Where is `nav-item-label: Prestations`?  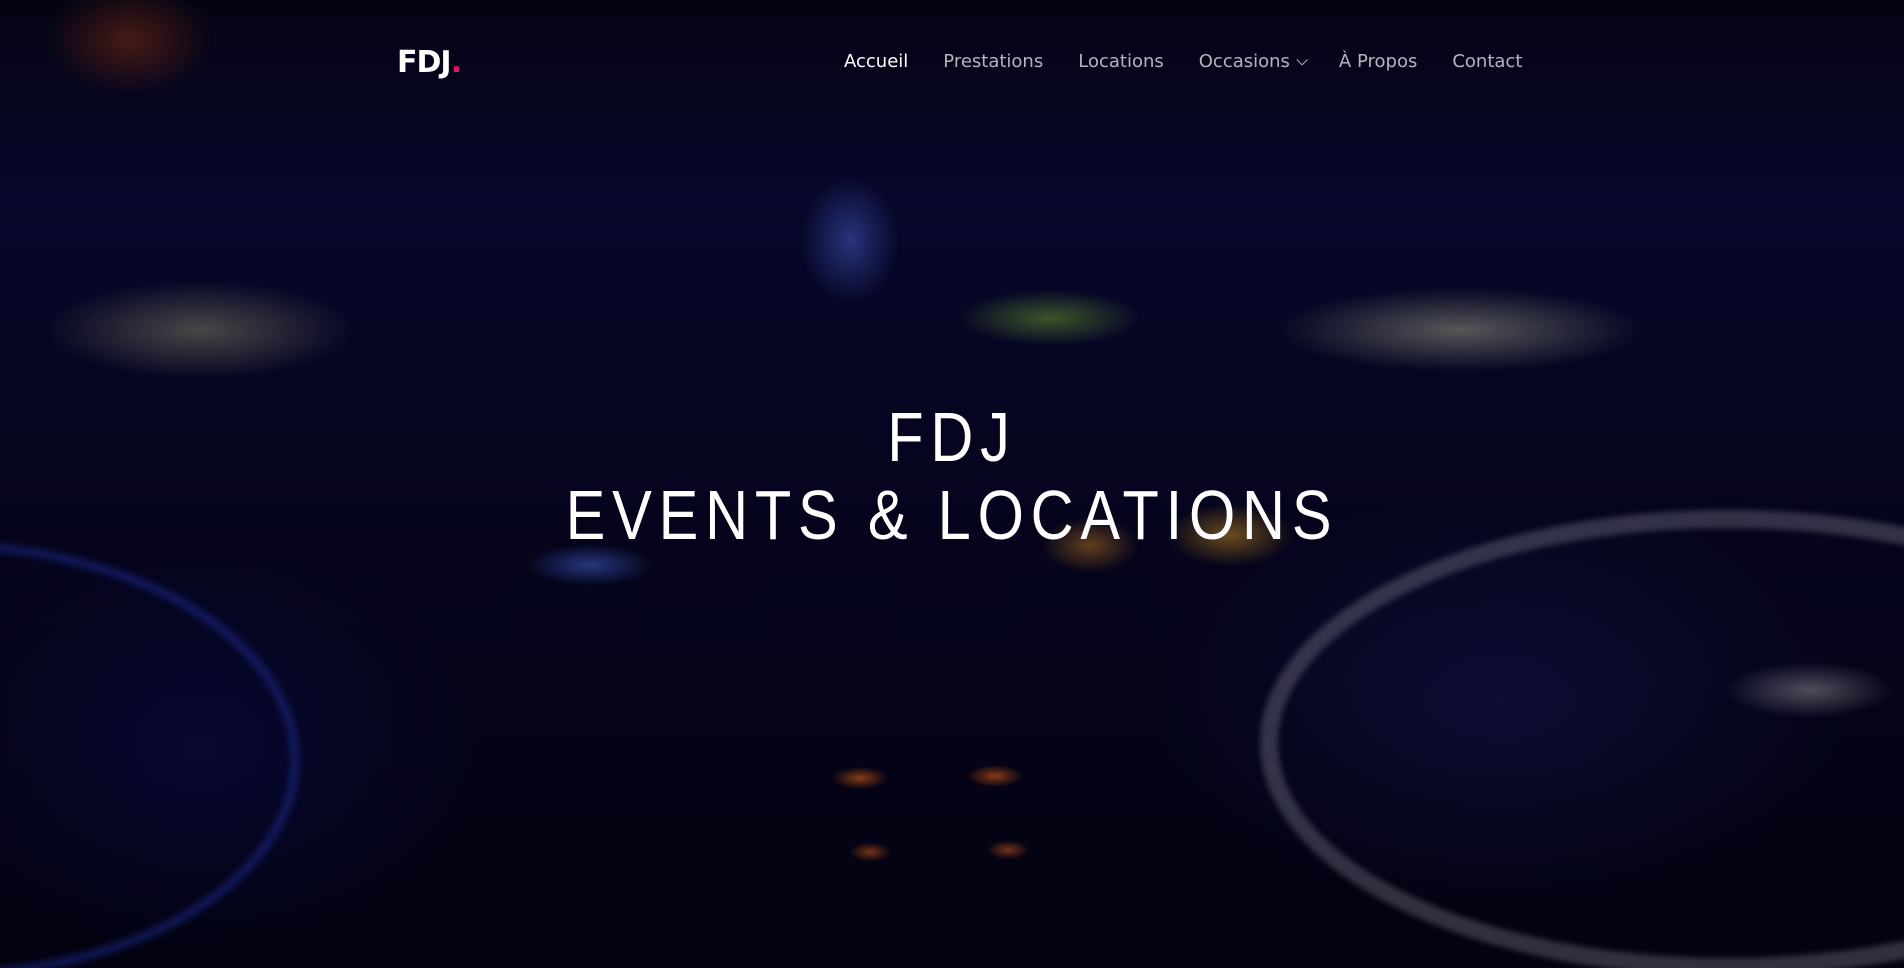 nav-item-label: Prestations is located at coordinates (993, 61).